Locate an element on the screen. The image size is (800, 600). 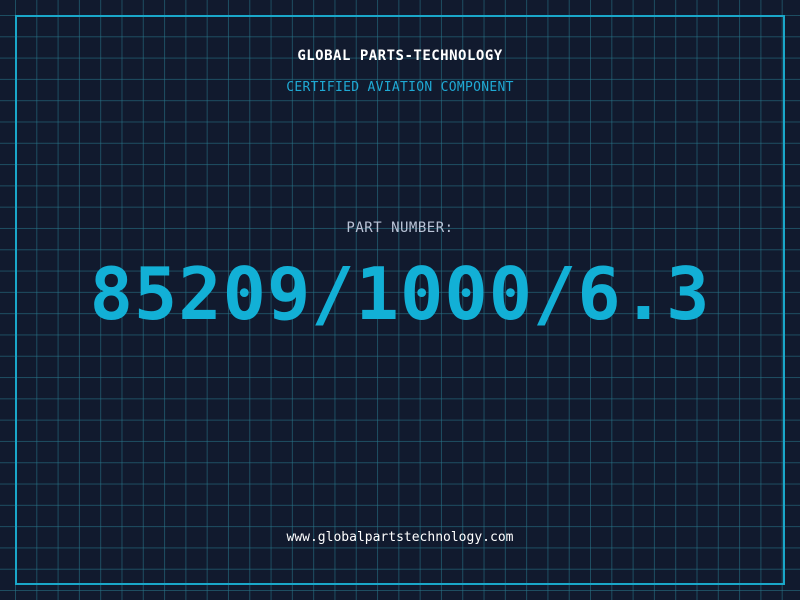
subtitle: CERTIFIED AVIATION COMPONENT is located at coordinates (400, 87).